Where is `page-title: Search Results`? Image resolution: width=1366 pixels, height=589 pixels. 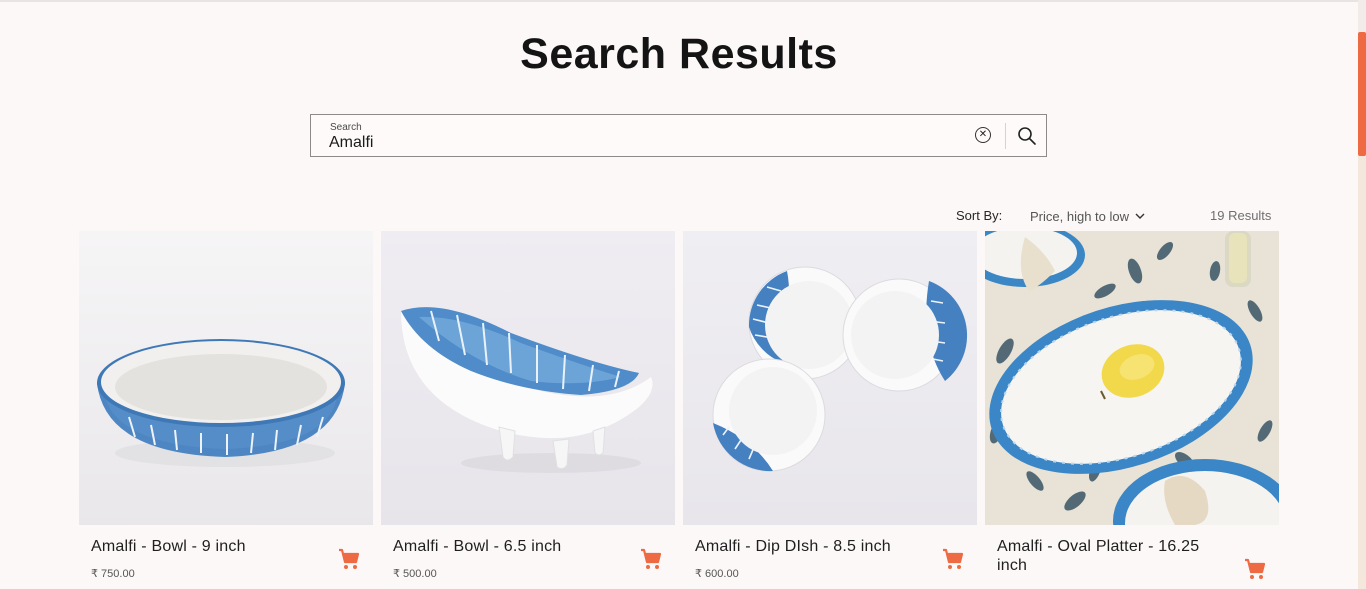 page-title: Search Results is located at coordinates (679, 54).